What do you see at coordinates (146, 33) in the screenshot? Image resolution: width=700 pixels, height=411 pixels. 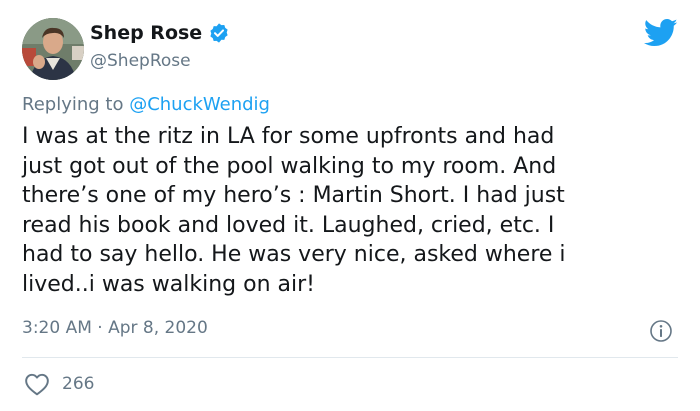 I see `author-display-name: Shep Rose` at bounding box center [146, 33].